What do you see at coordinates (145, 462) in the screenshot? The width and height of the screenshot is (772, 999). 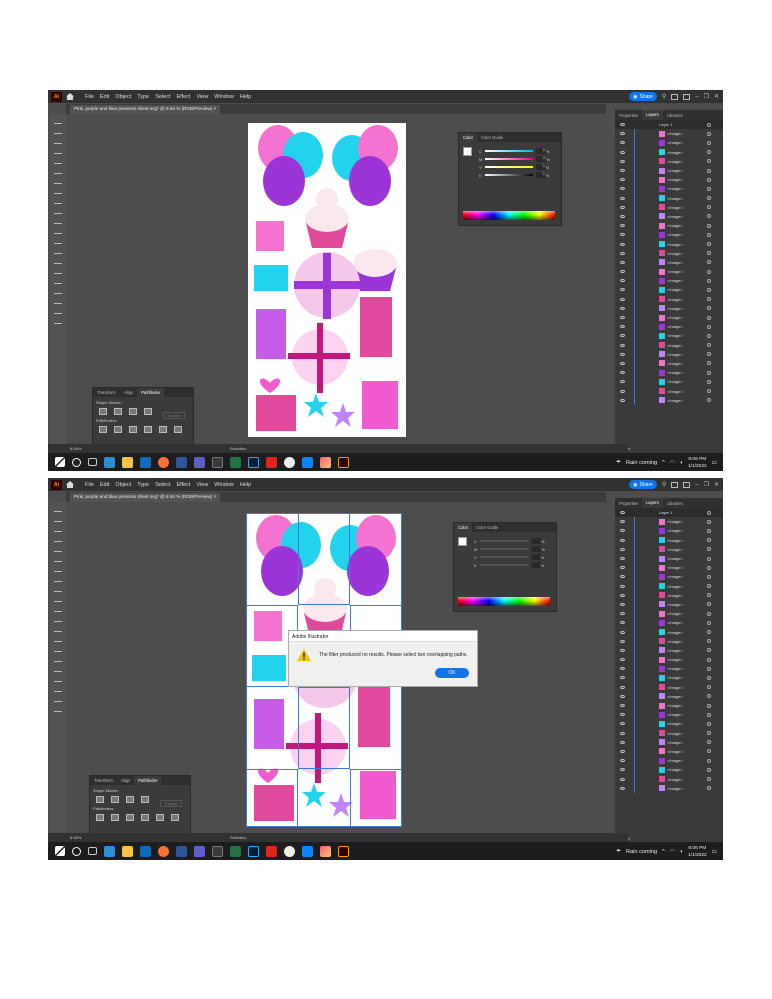 I see `outlook-icon` at bounding box center [145, 462].